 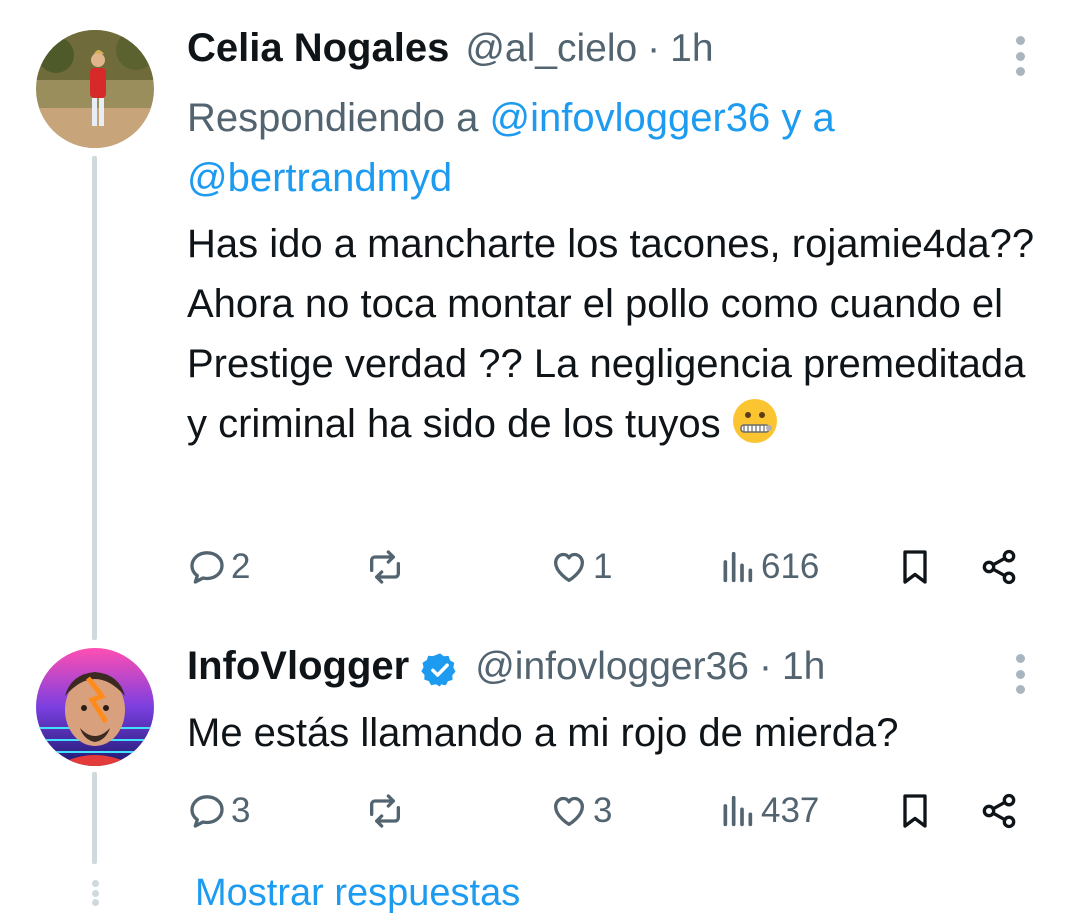 What do you see at coordinates (319, 178) in the screenshot?
I see `replying-handle-link: @bertrandmyd` at bounding box center [319, 178].